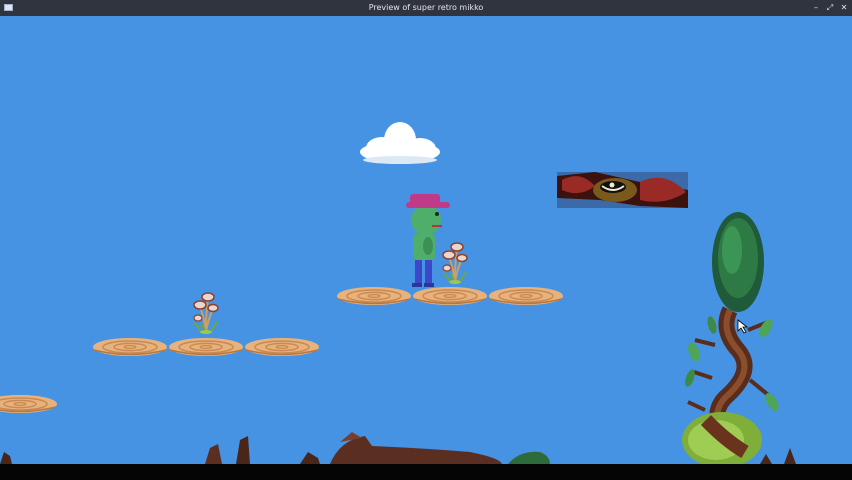  I want to click on window-controls: – ⤢ ✕, so click(830, 8).